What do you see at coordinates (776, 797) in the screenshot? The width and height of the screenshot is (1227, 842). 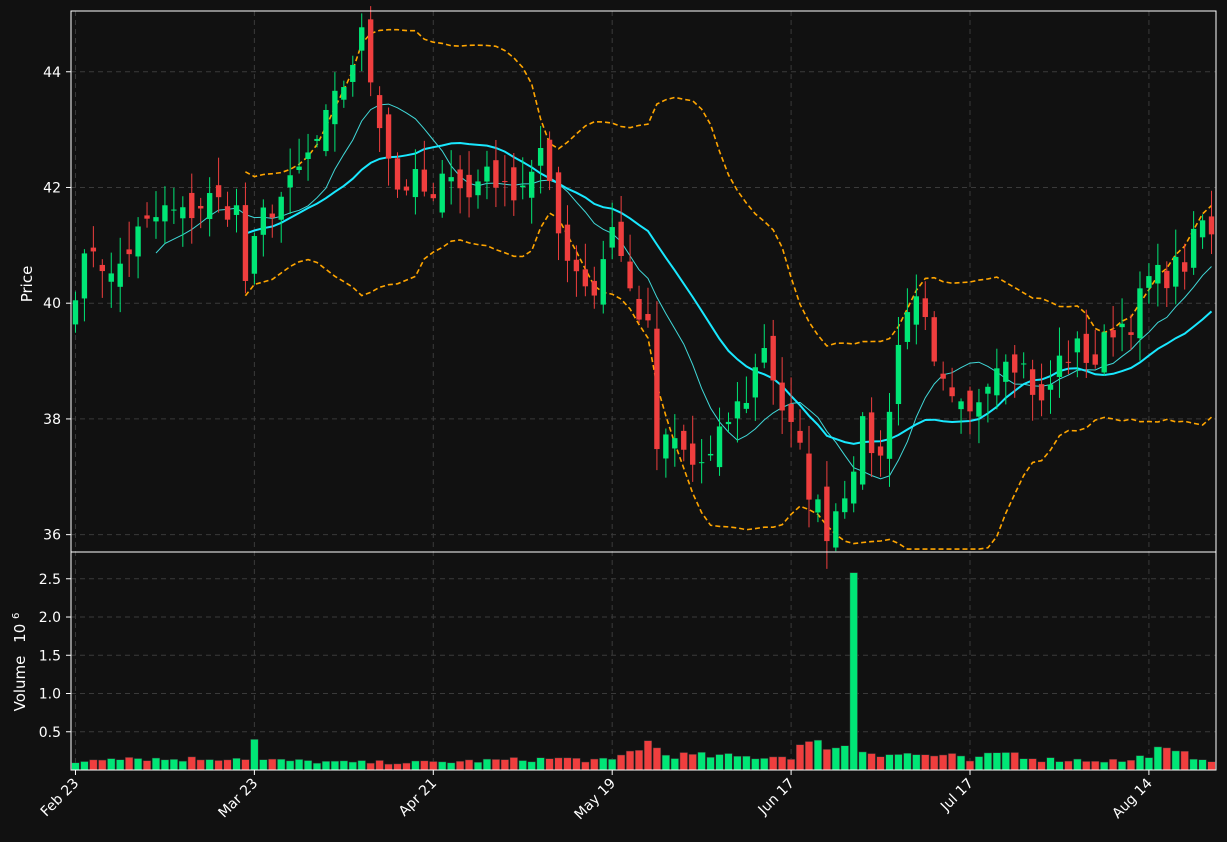 I see `x-tick-label-4: Jun 17` at bounding box center [776, 797].